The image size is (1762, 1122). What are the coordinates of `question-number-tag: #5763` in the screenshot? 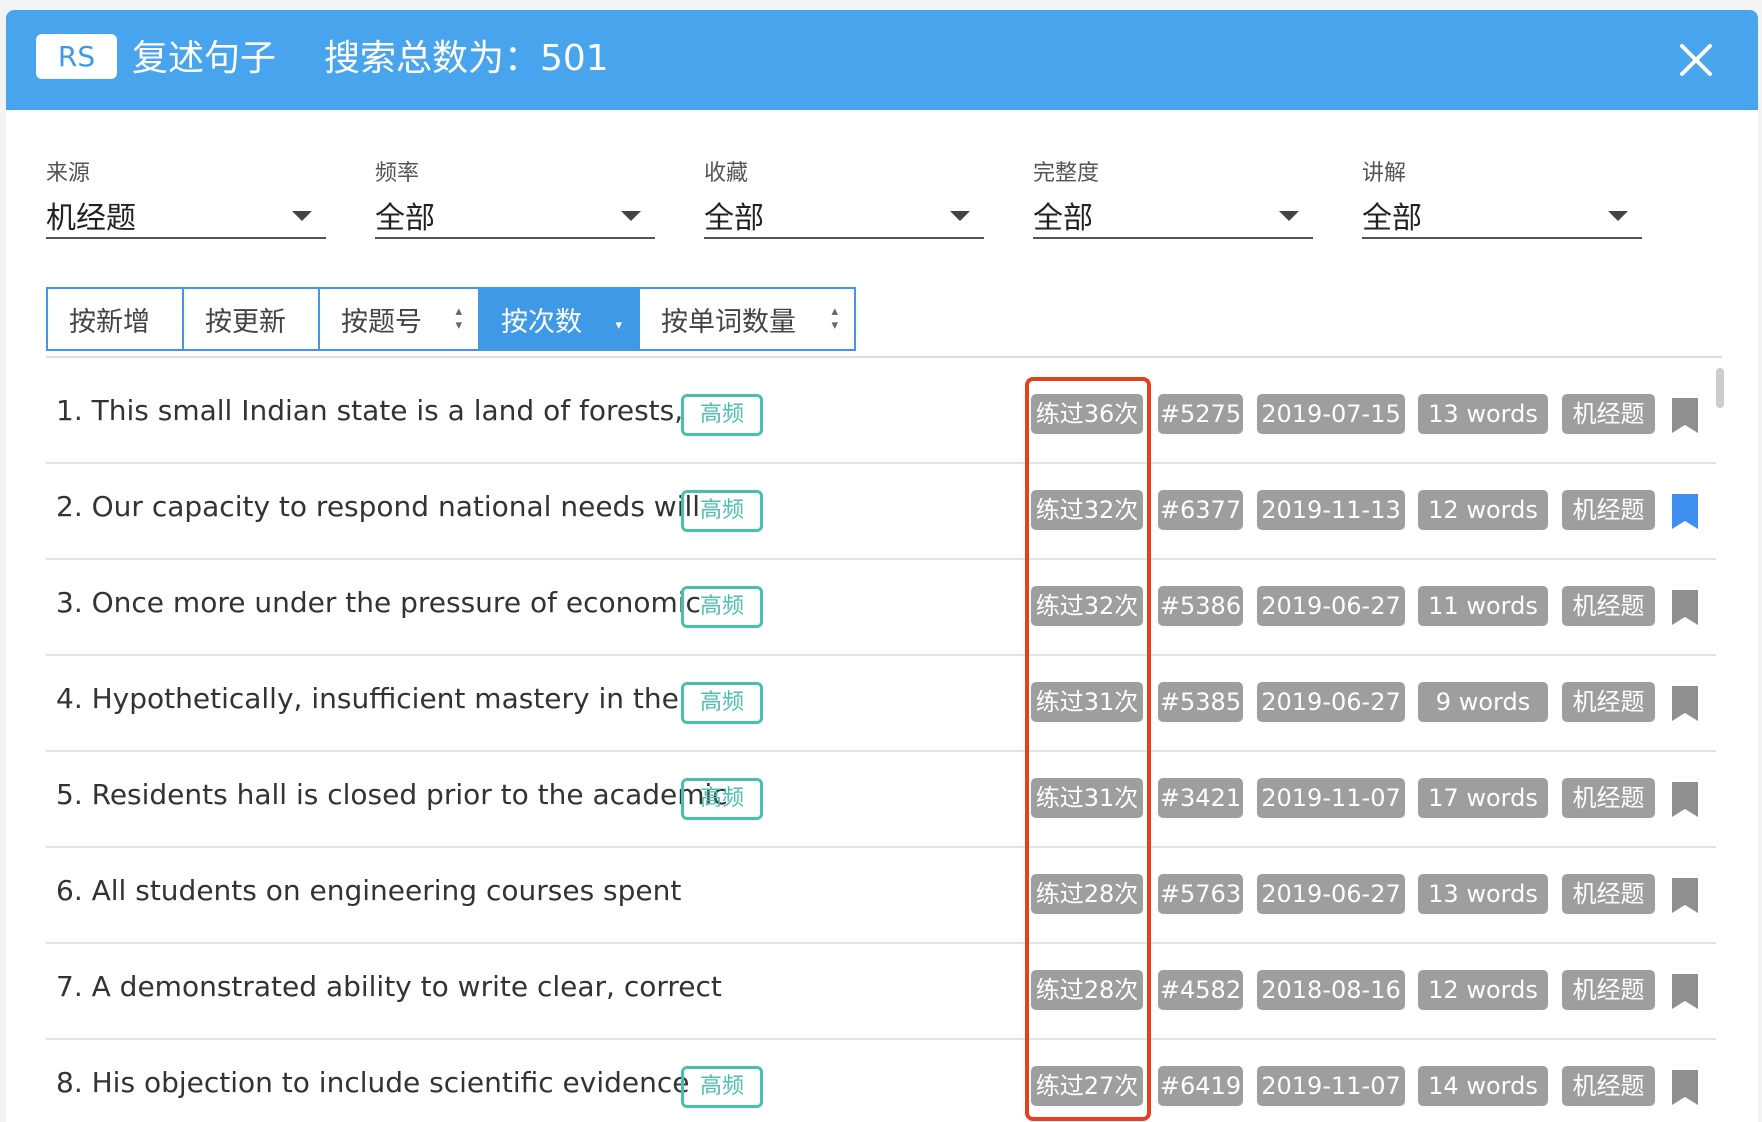 It's located at (1200, 894).